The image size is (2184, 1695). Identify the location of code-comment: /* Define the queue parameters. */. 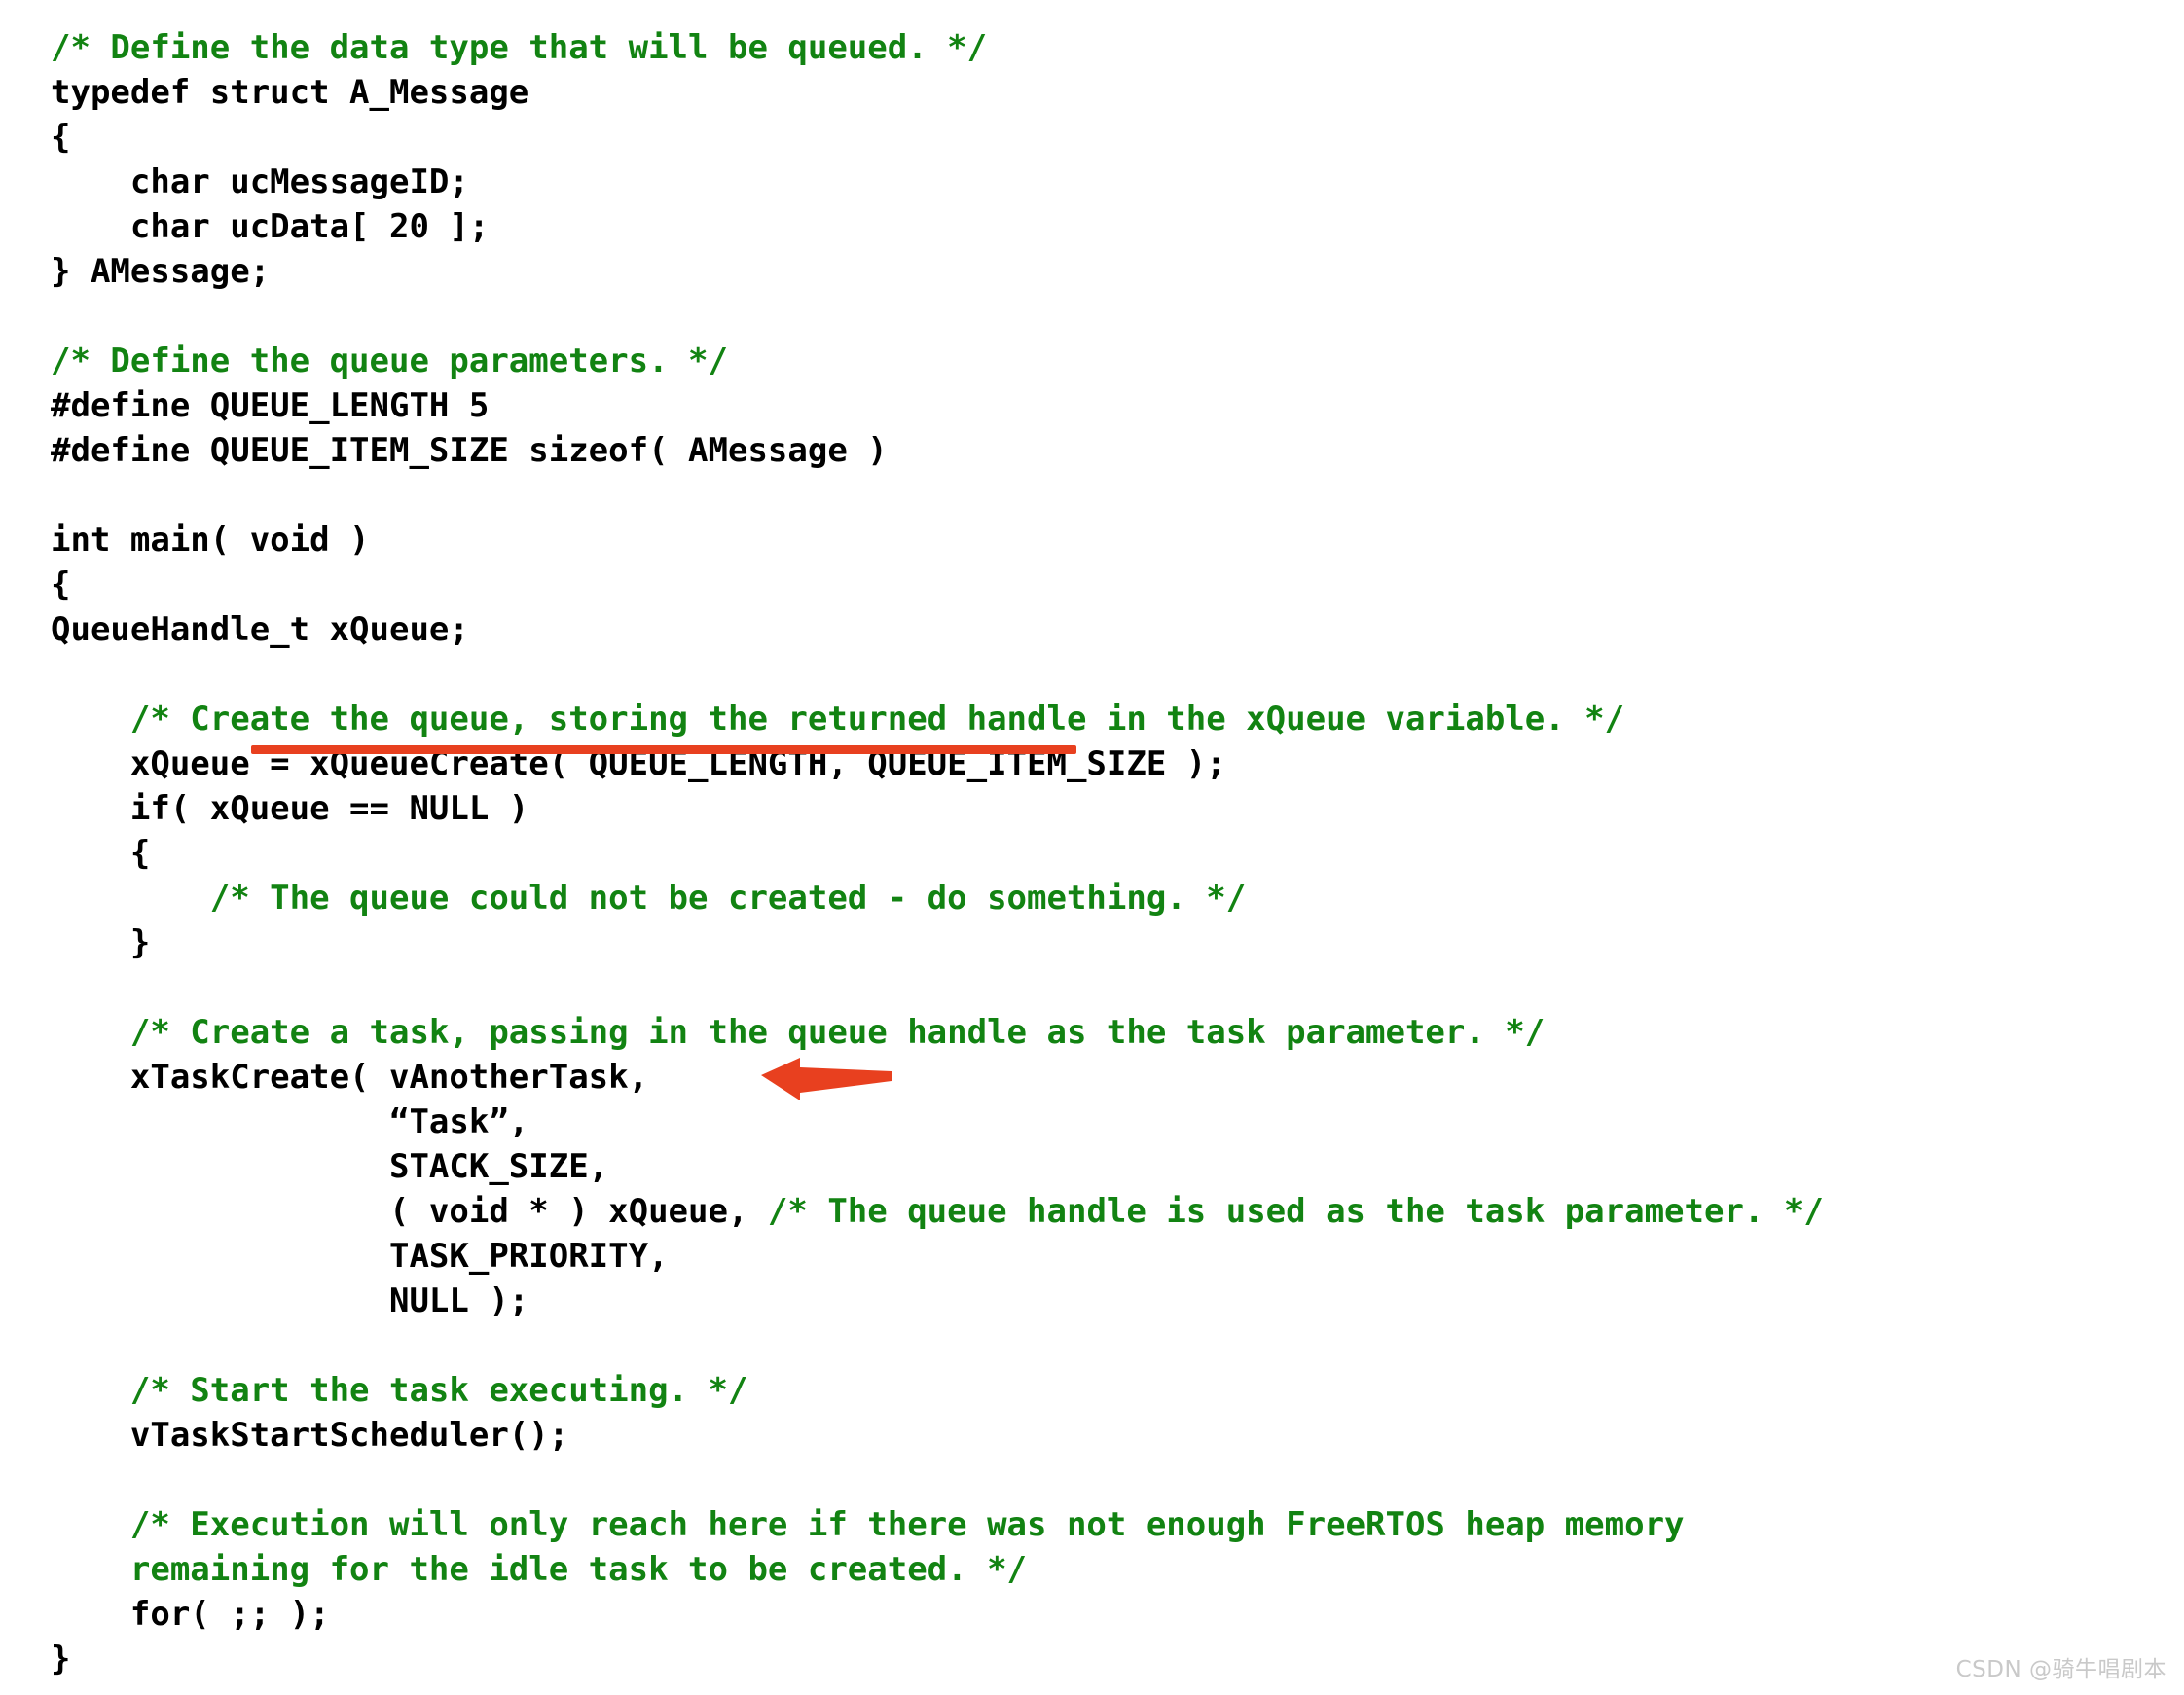
(389, 361).